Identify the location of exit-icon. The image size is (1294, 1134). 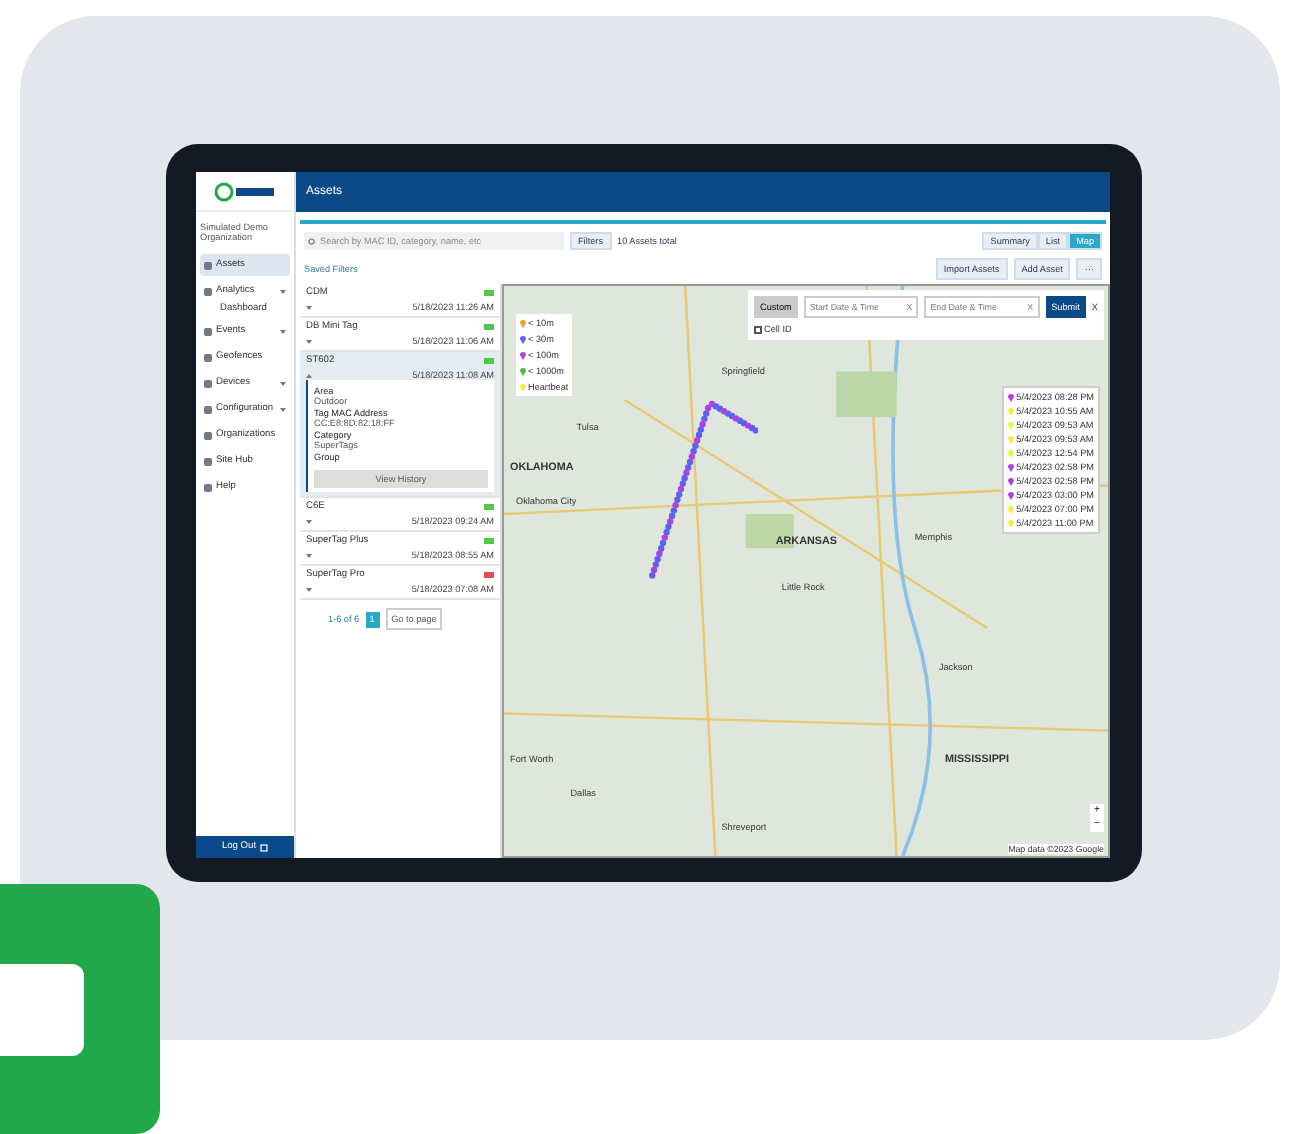
(264, 847).